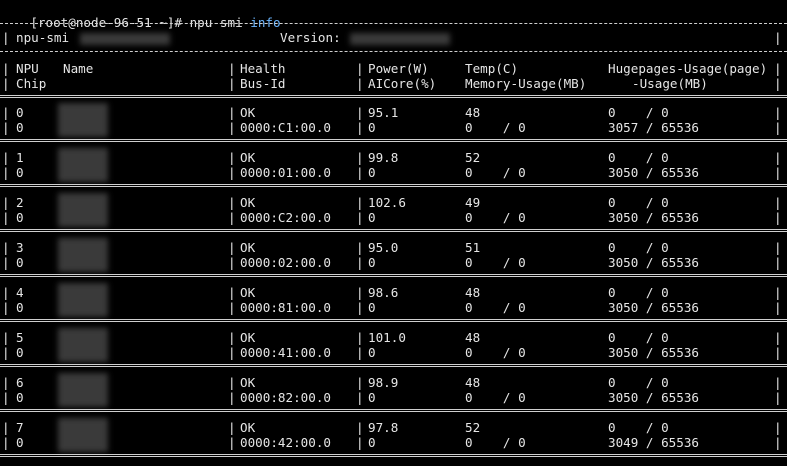 This screenshot has height=466, width=787. What do you see at coordinates (263, 83) in the screenshot?
I see `column-bus-id: Bus-Id` at bounding box center [263, 83].